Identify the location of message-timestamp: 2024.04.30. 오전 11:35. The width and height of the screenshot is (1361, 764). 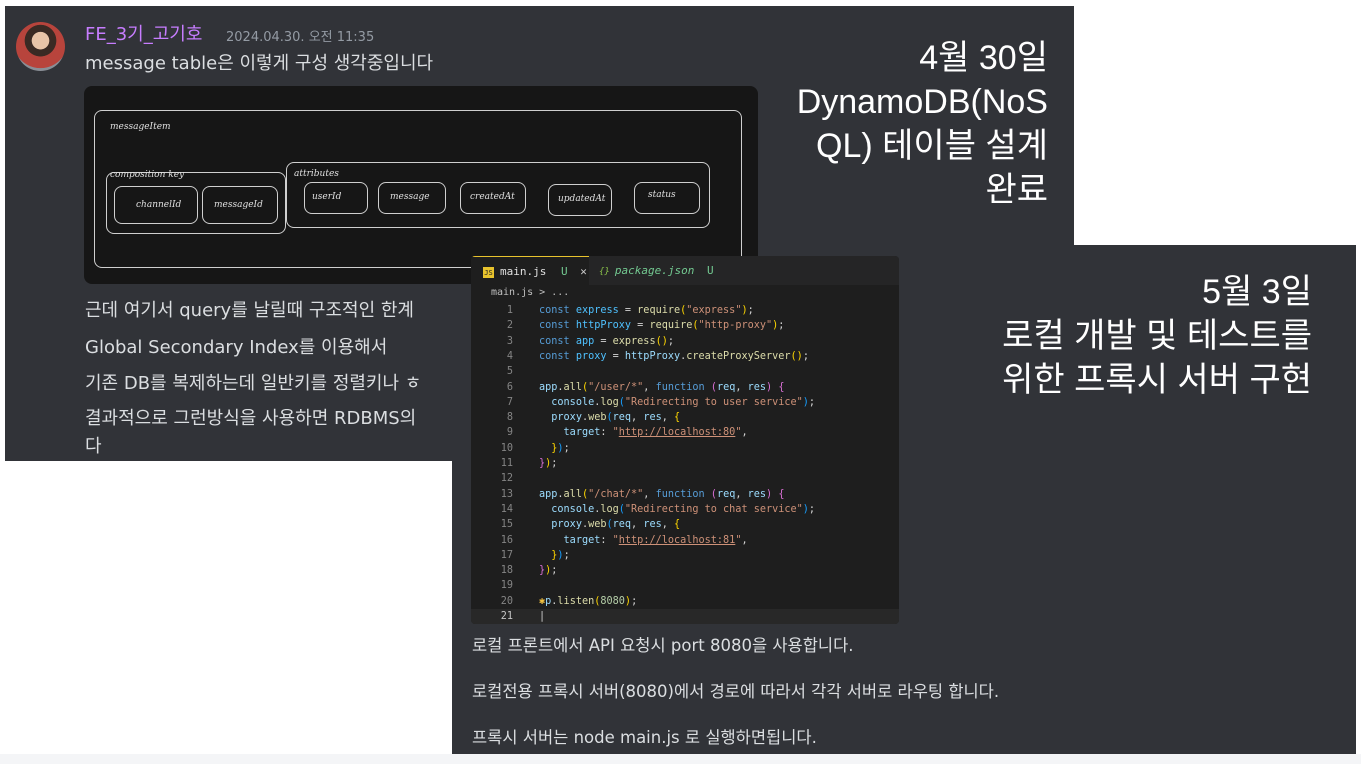
(300, 37).